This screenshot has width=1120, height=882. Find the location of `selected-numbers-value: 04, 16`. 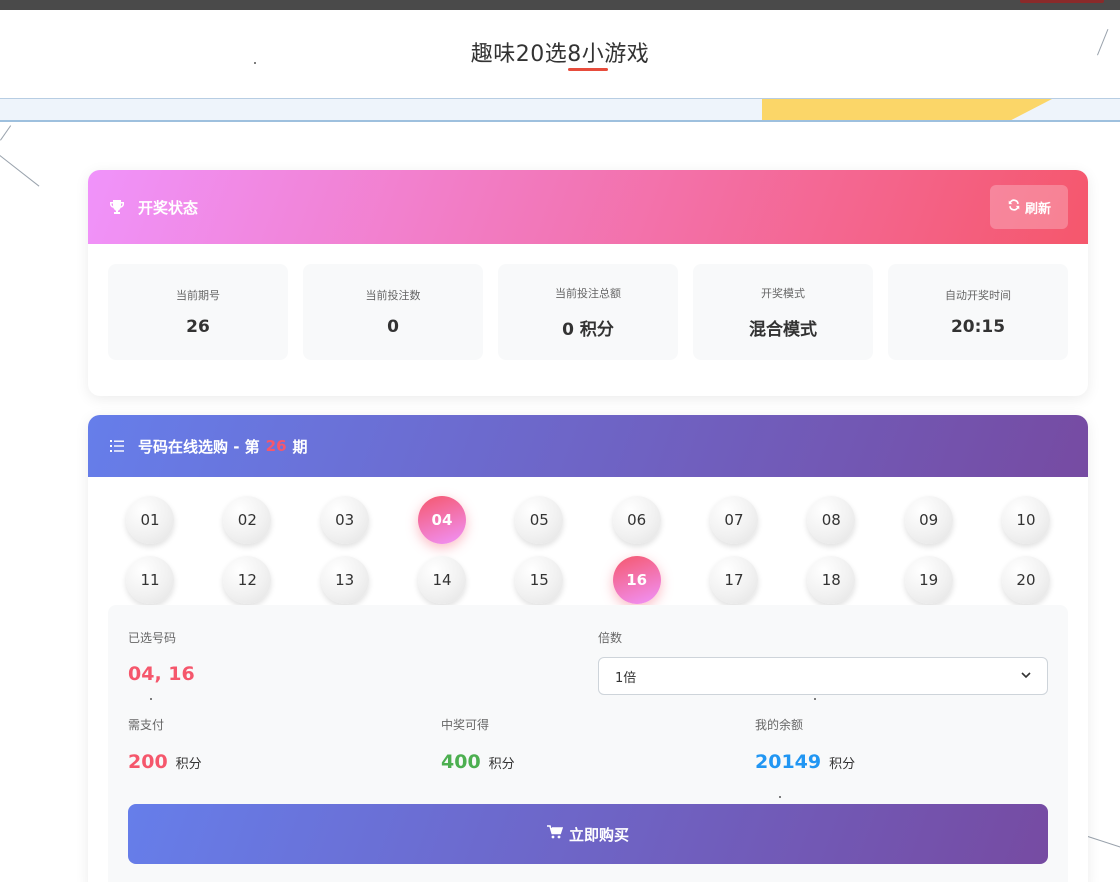

selected-numbers-value: 04, 16 is located at coordinates (161, 674).